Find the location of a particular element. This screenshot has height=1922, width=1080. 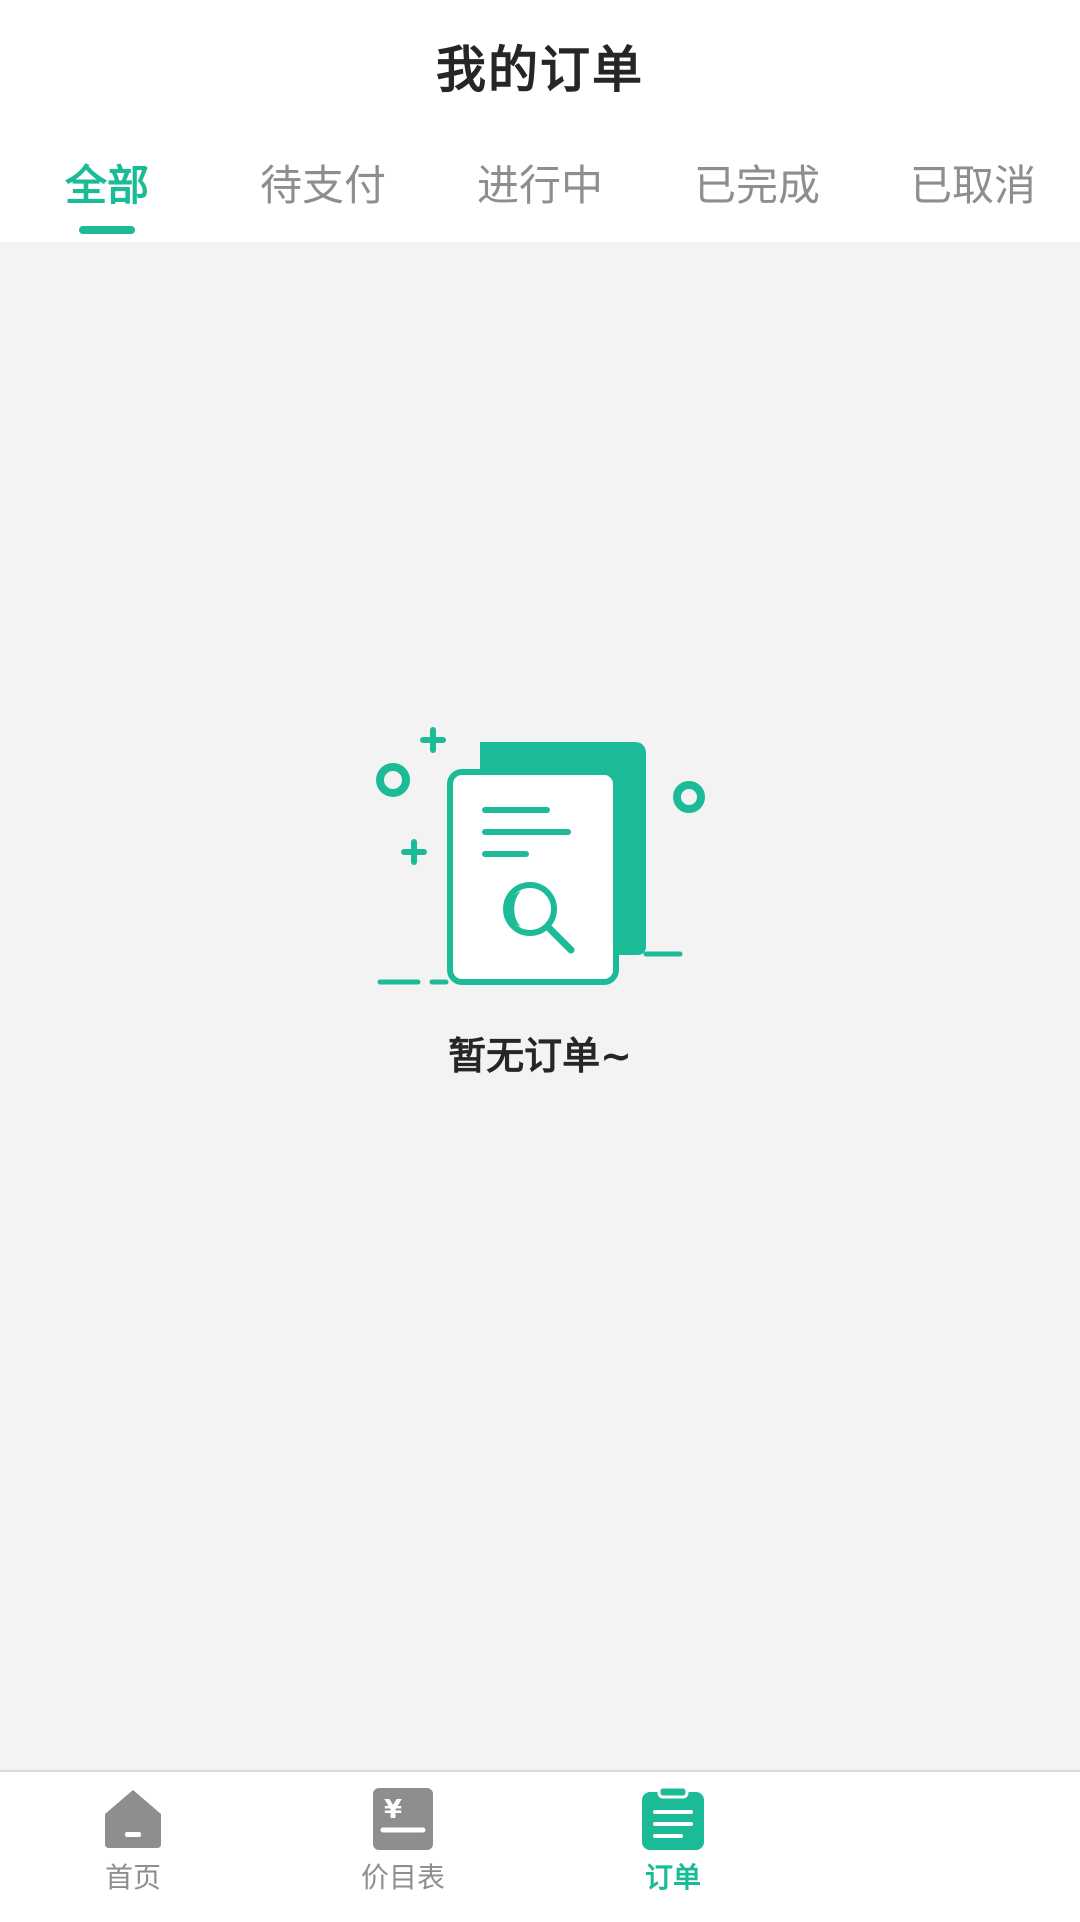

tabbar-label-orders: 订单 is located at coordinates (672, 1877).